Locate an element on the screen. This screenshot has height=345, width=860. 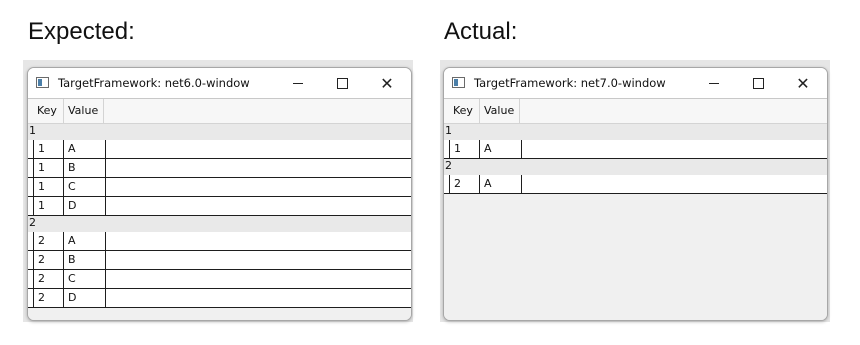
title-bar: TargetFramework: net7.0-window ✕ is located at coordinates (635, 83).